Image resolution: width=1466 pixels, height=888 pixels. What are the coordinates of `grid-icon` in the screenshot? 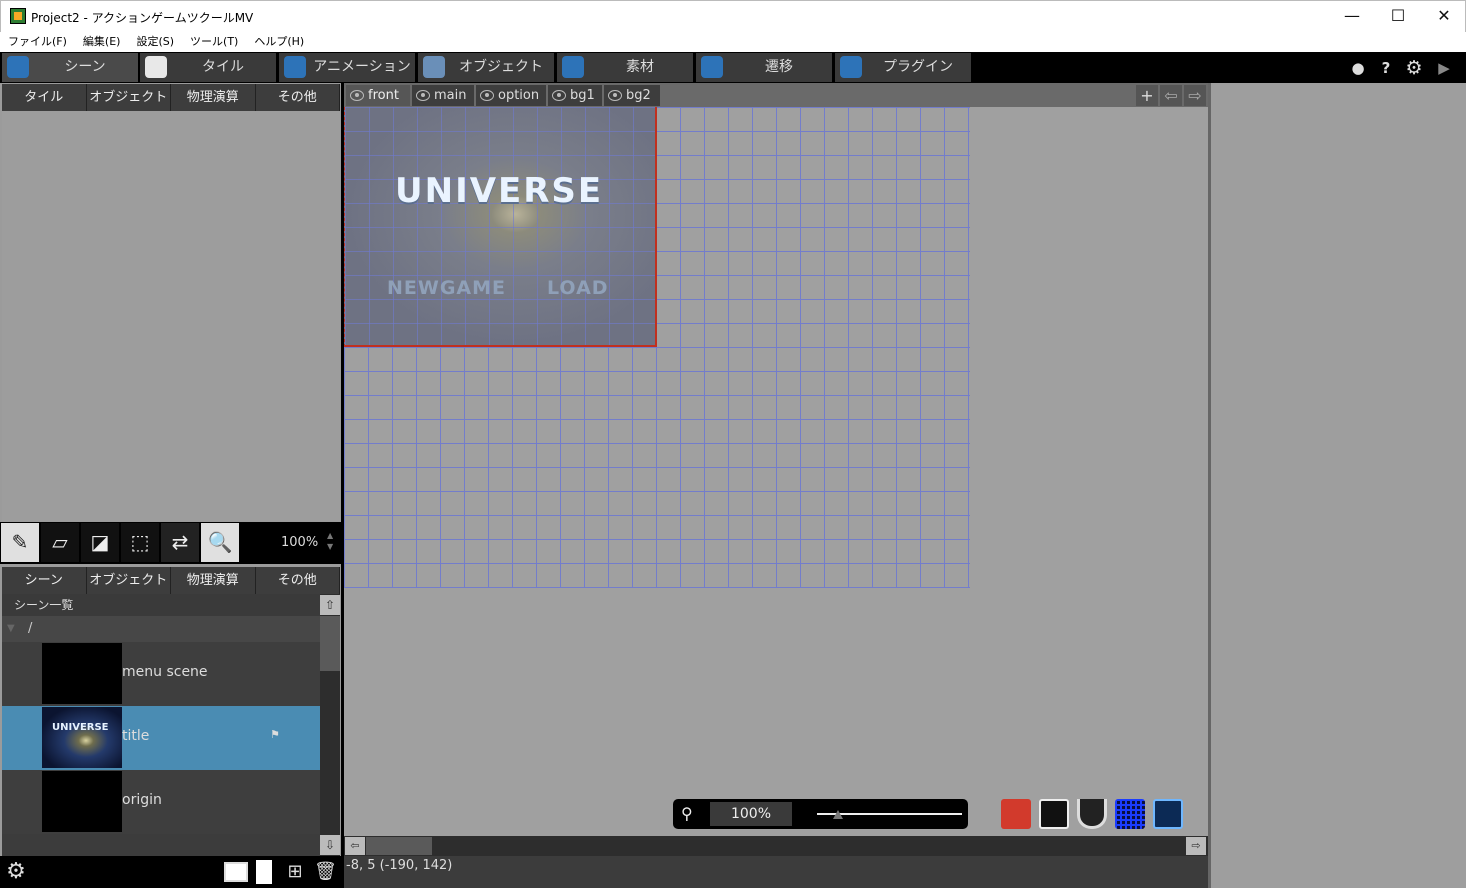 It's located at (1130, 814).